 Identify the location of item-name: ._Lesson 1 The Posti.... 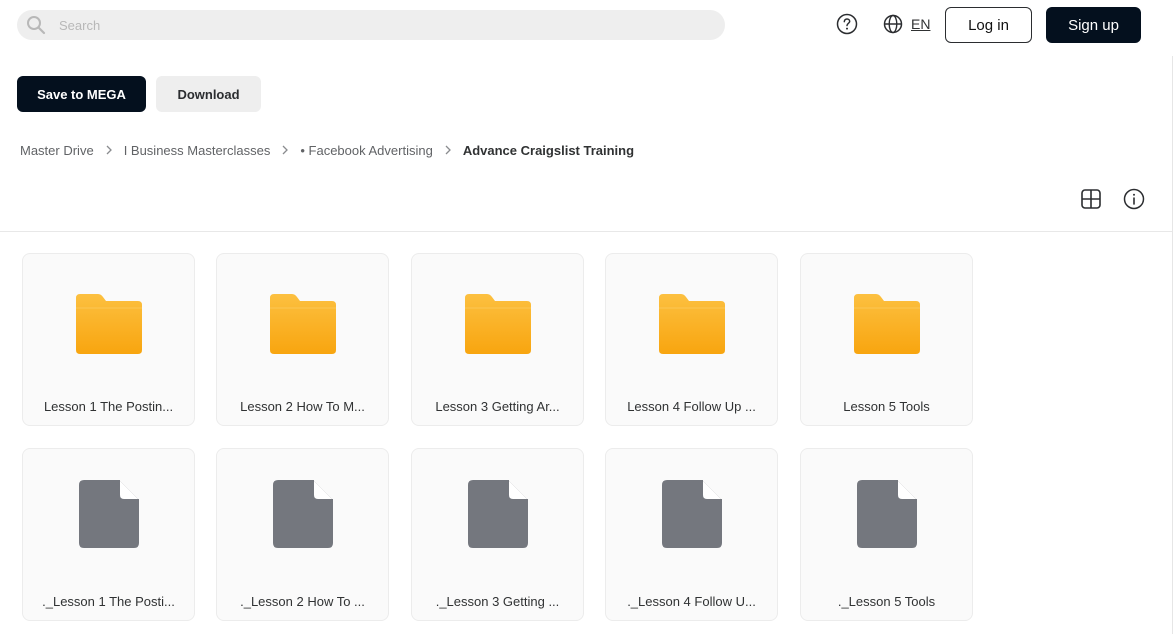
(108, 601).